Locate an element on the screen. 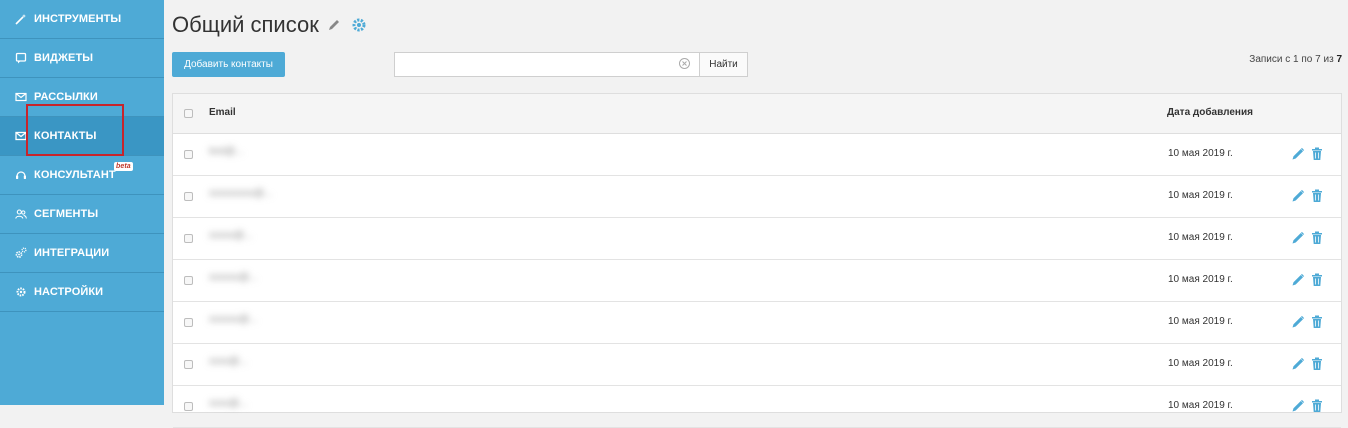 The height and width of the screenshot is (428, 1348). add-contacts-button: Добавить контакты is located at coordinates (228, 64).